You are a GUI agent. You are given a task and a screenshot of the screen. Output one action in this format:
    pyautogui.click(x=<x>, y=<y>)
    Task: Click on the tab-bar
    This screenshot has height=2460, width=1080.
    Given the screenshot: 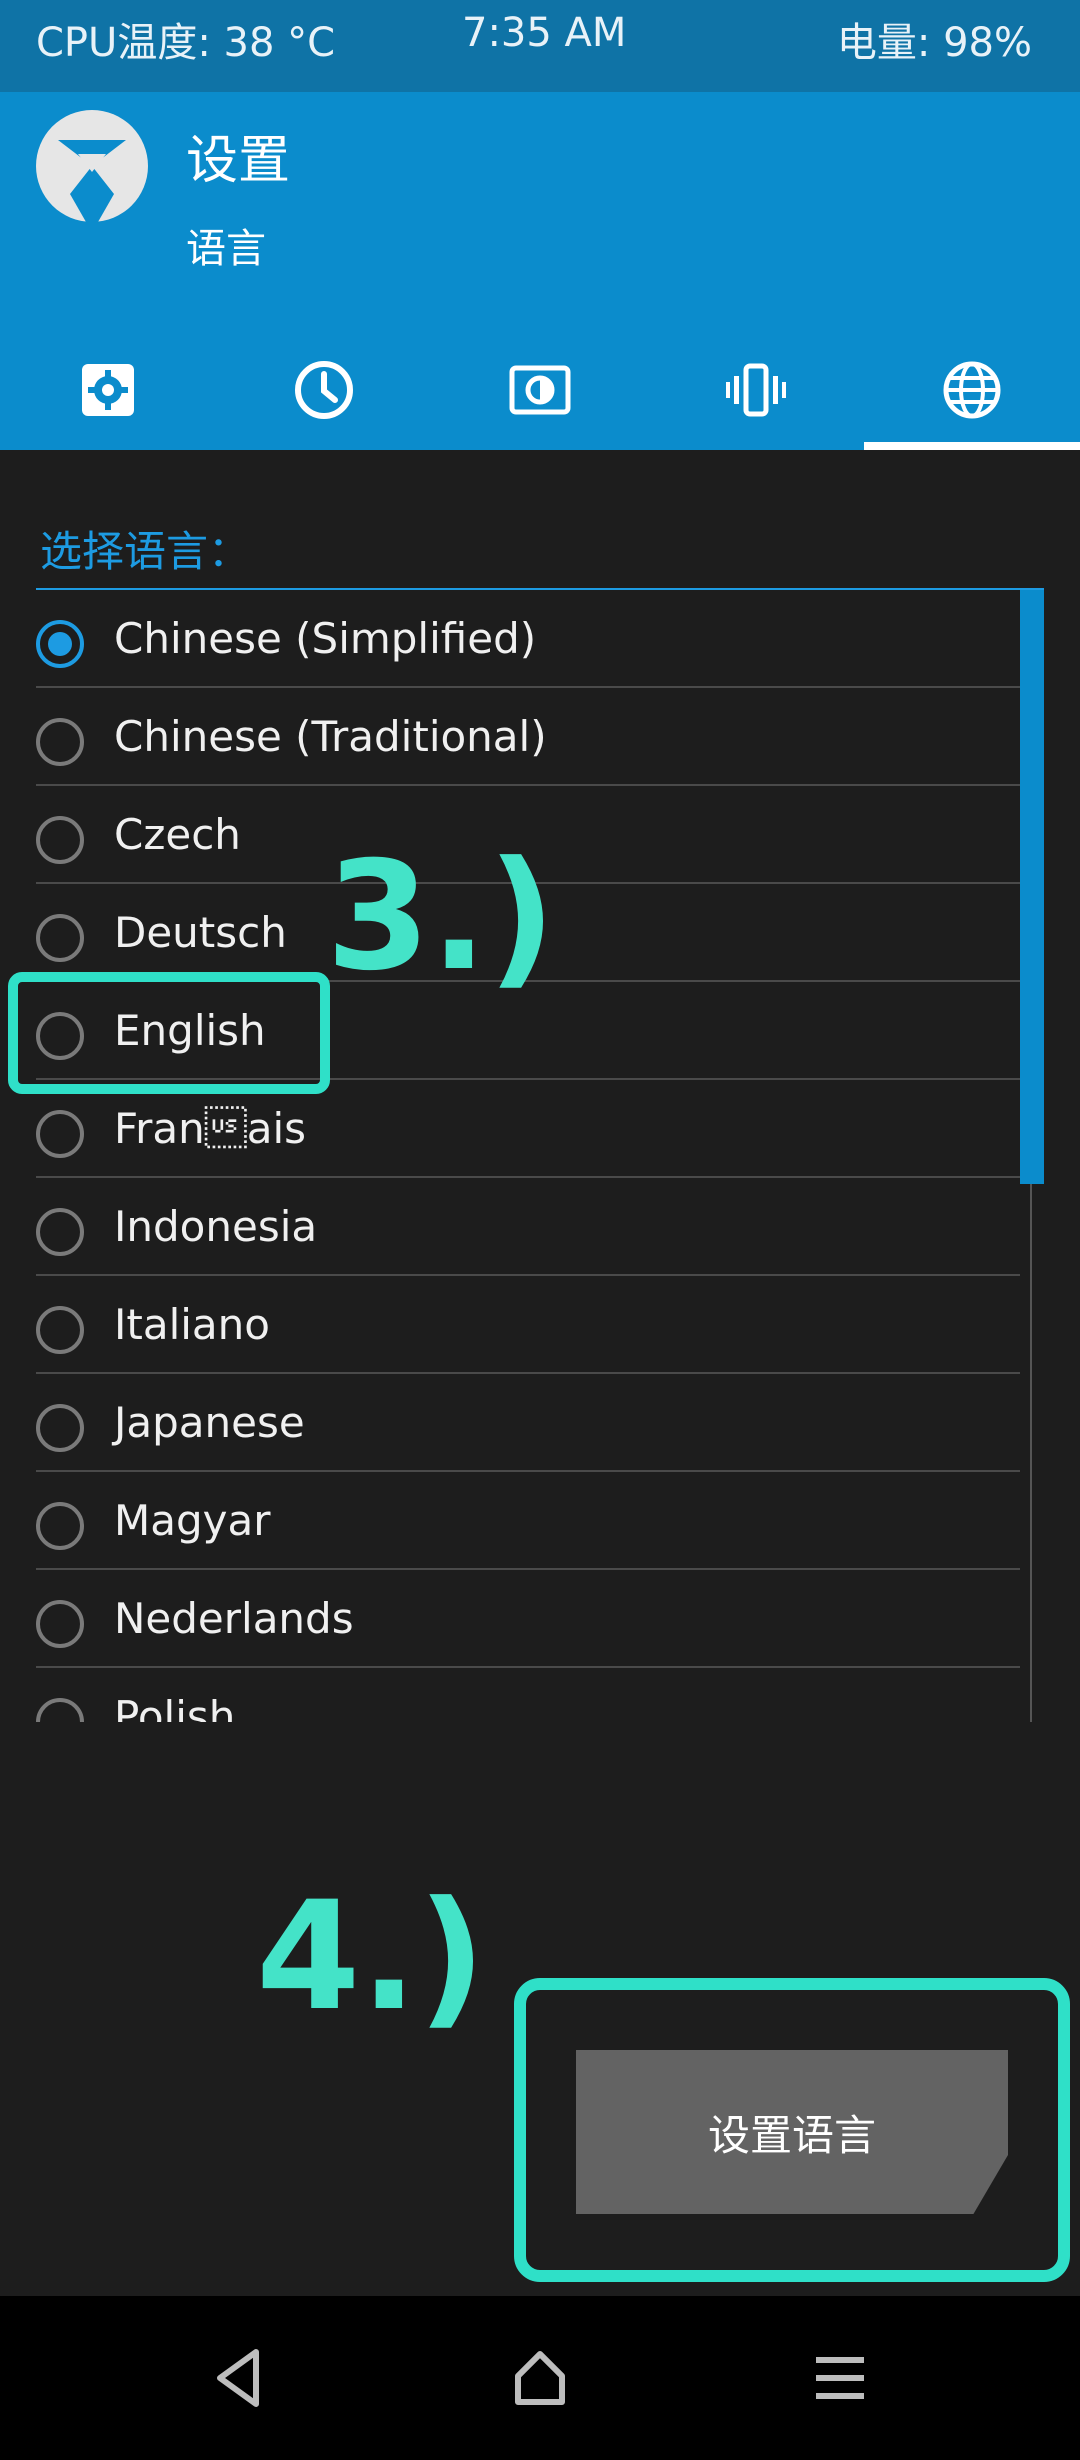 What is the action you would take?
    pyautogui.click(x=540, y=390)
    